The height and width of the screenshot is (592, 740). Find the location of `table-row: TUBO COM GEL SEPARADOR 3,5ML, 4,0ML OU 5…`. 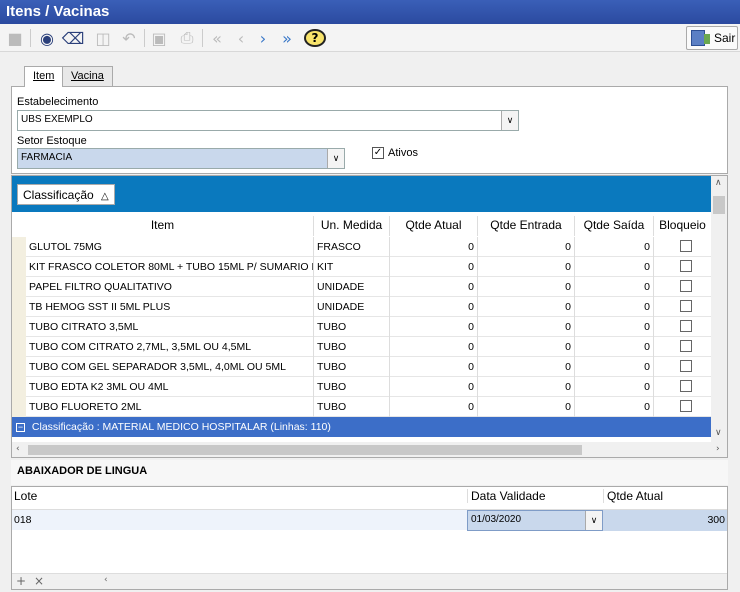

table-row: TUBO COM GEL SEPARADOR 3,5ML, 4,0ML OU 5… is located at coordinates (362, 367).